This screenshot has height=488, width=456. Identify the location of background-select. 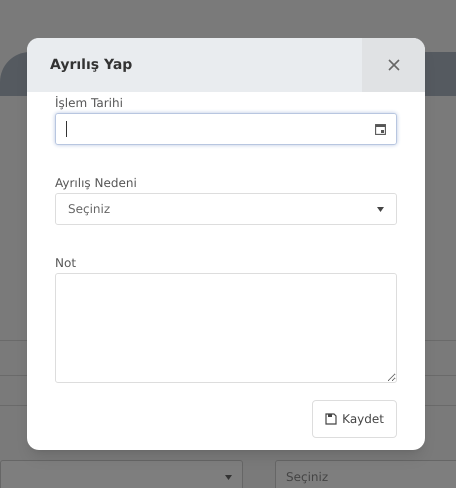
(121, 474).